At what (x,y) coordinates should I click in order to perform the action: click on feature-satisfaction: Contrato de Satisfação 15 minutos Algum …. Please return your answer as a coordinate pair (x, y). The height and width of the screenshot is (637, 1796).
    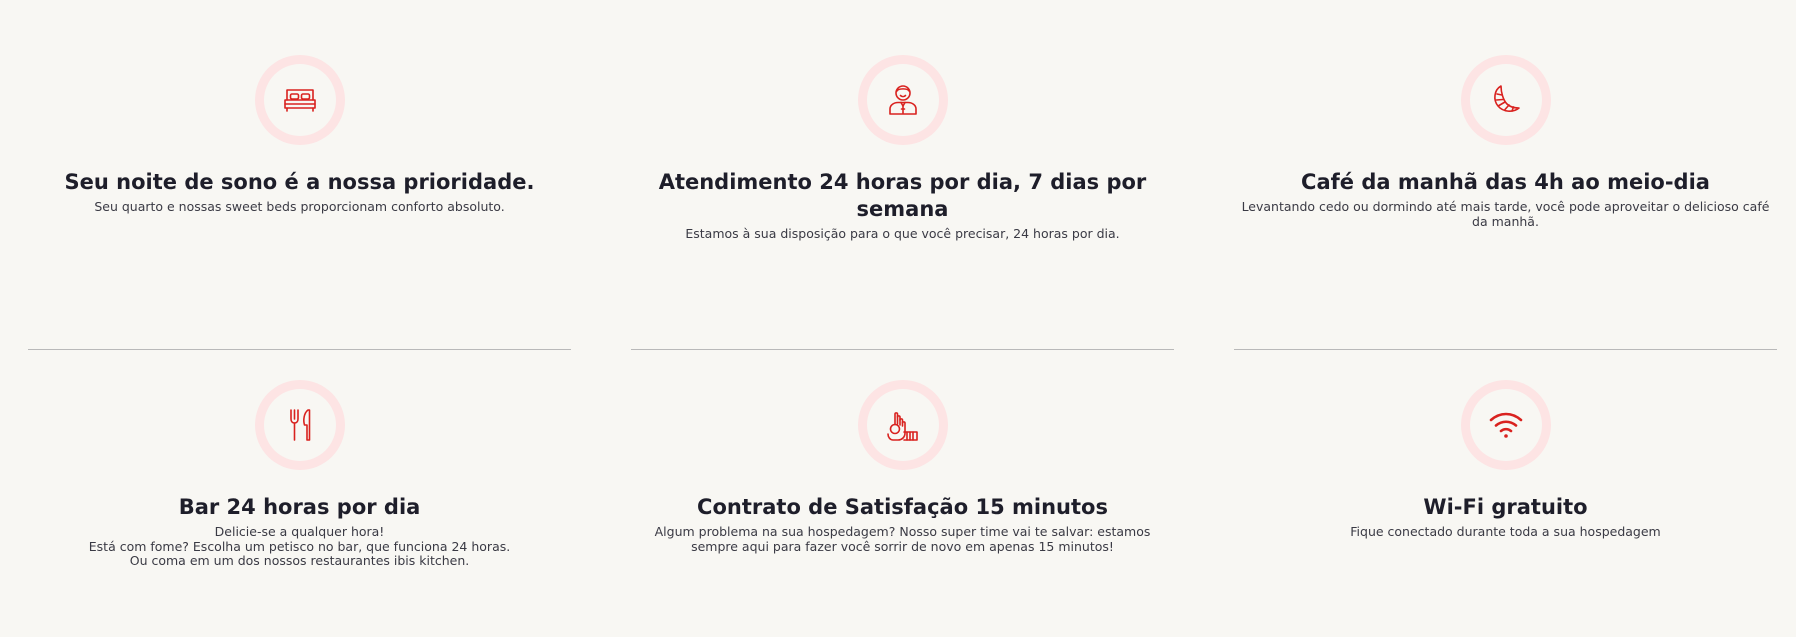
    Looking at the image, I should click on (902, 467).